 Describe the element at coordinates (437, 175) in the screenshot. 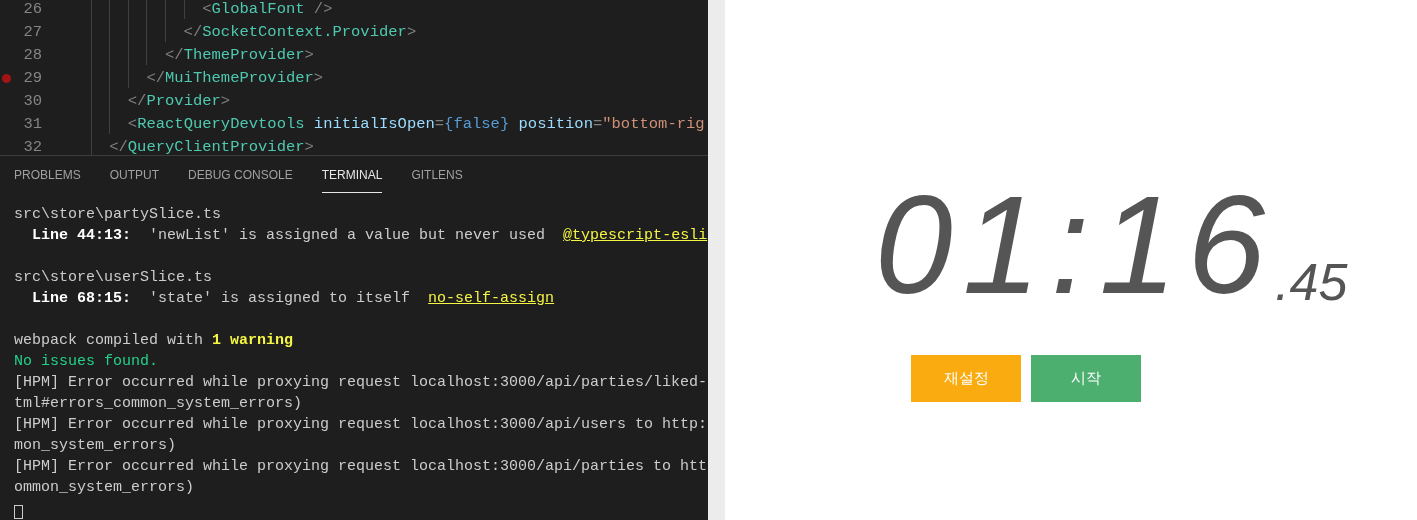

I see `panel-tab: GITLENS` at that location.